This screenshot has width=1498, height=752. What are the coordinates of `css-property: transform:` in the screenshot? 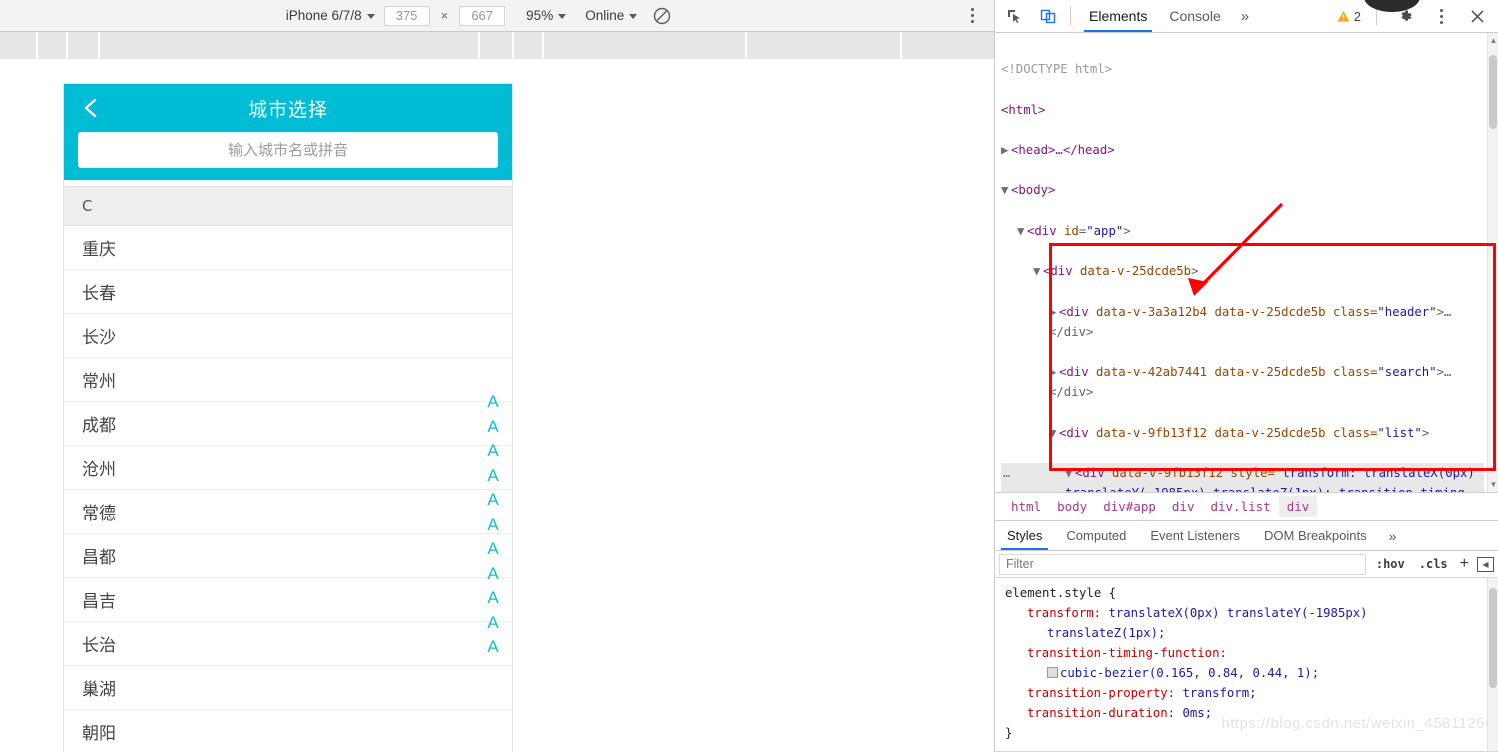 It's located at (1064, 613).